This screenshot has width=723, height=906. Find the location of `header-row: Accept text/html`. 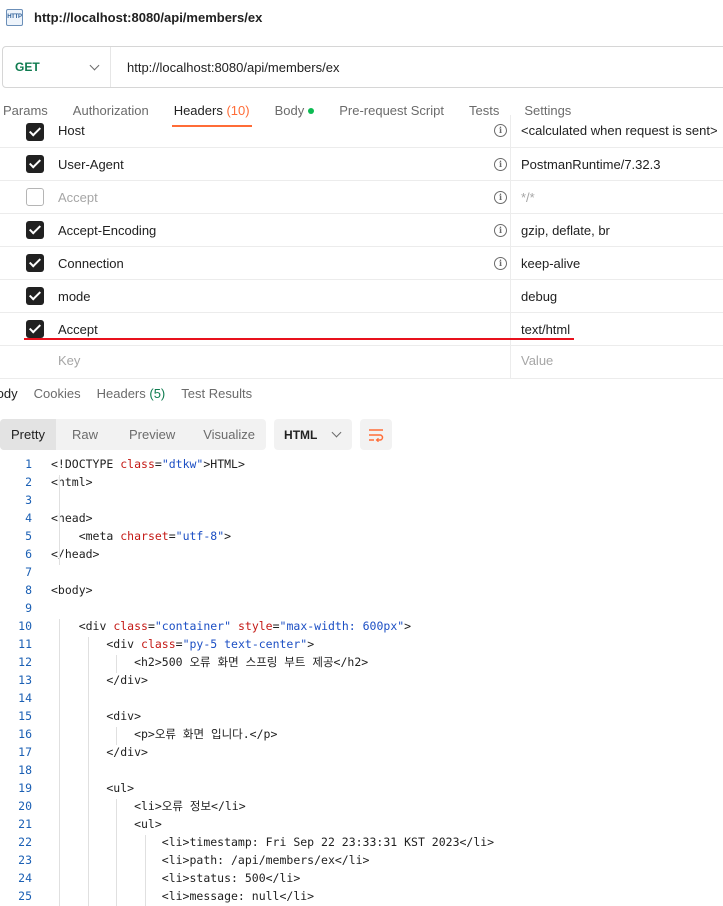

header-row: Accept text/html is located at coordinates (361, 329).